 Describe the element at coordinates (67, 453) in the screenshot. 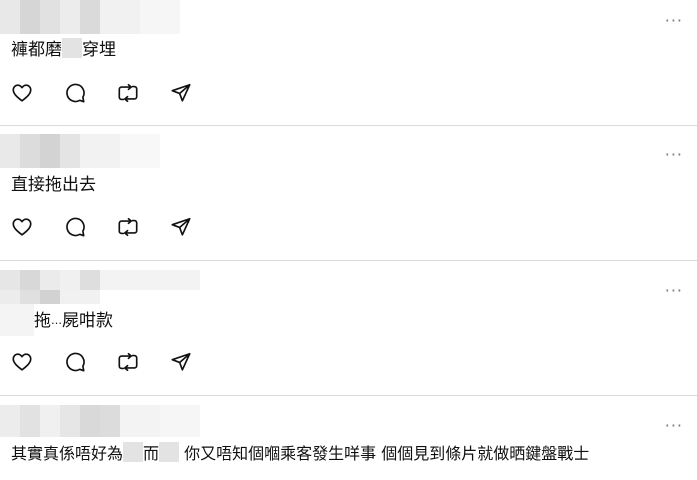

I see `comment-text-part: 其實真係唔好為` at that location.